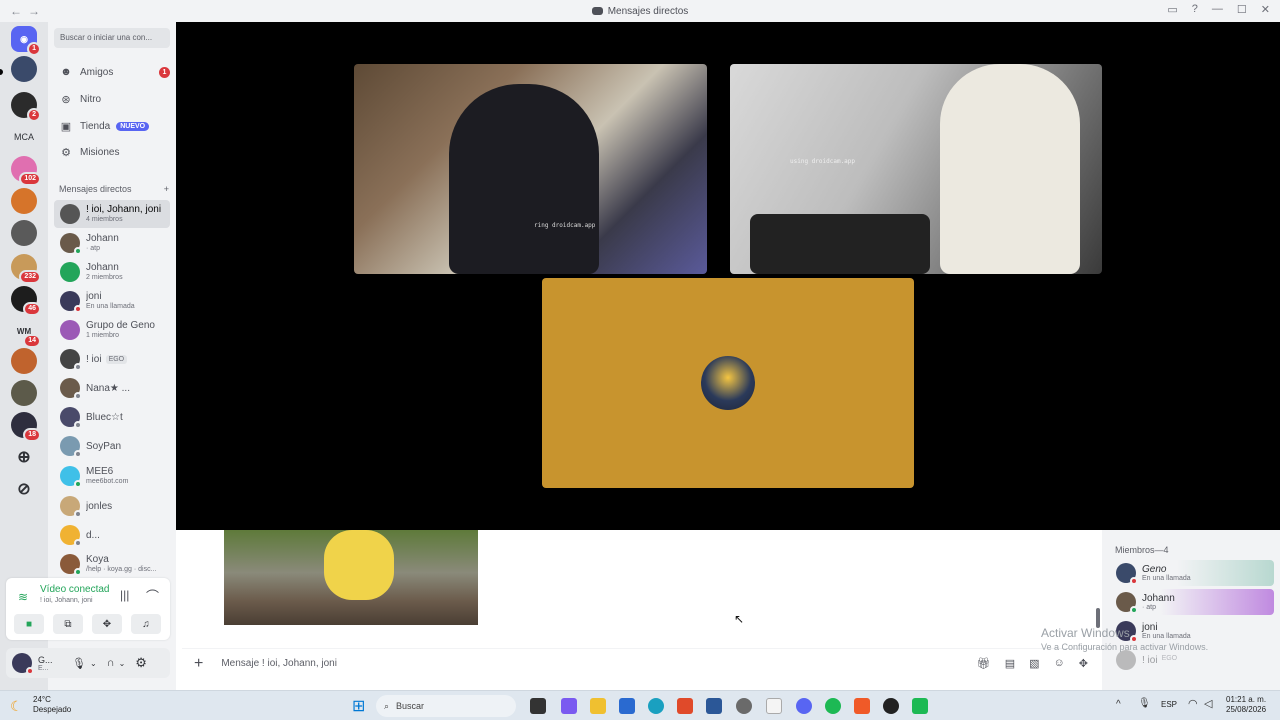 The image size is (1280, 720). What do you see at coordinates (1169, 704) in the screenshot?
I see `language-indicator: ESP` at bounding box center [1169, 704].